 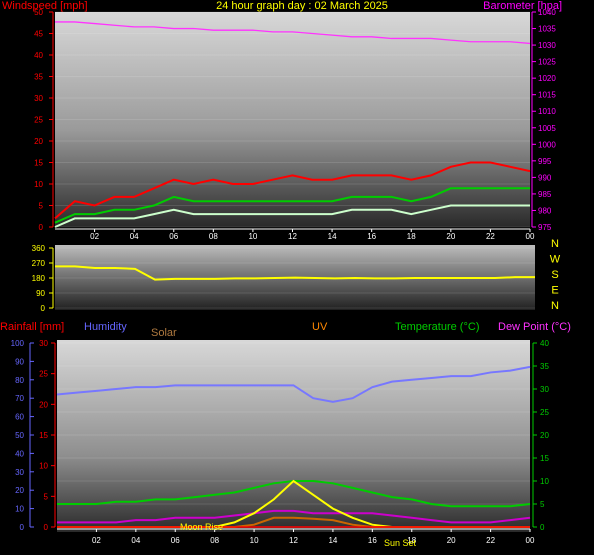 What do you see at coordinates (544, 343) in the screenshot?
I see `temperature-tick-label: 40` at bounding box center [544, 343].